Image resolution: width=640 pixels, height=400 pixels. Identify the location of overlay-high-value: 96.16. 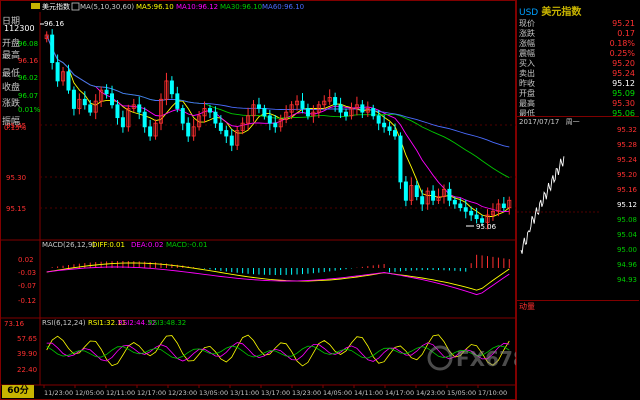
(28, 61).